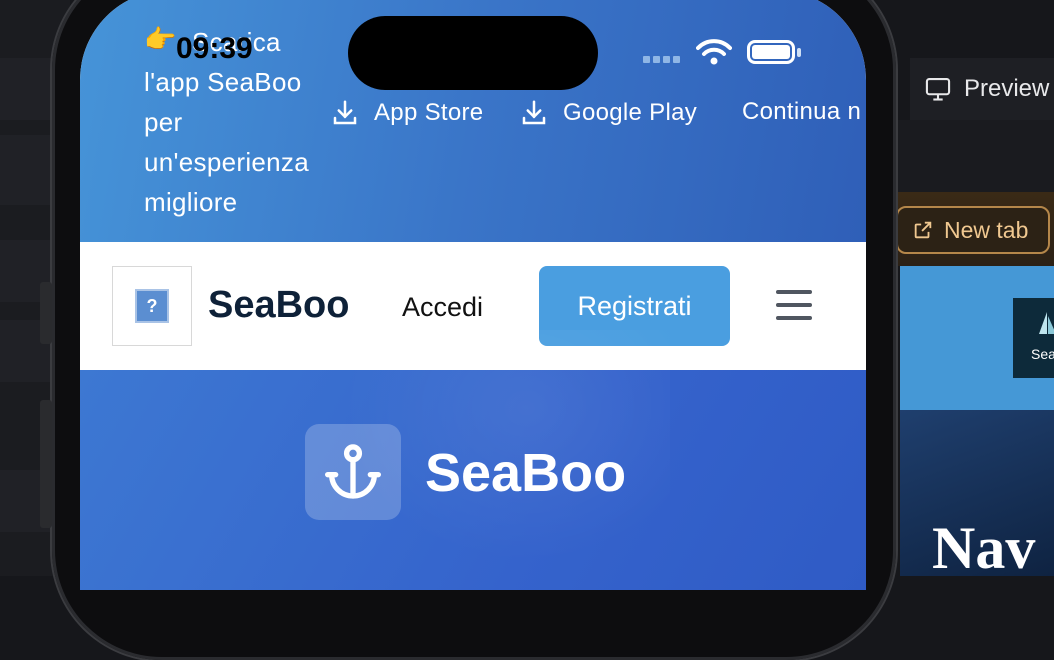 The width and height of the screenshot is (1054, 660). I want to click on wifi-icon, so click(714, 52).